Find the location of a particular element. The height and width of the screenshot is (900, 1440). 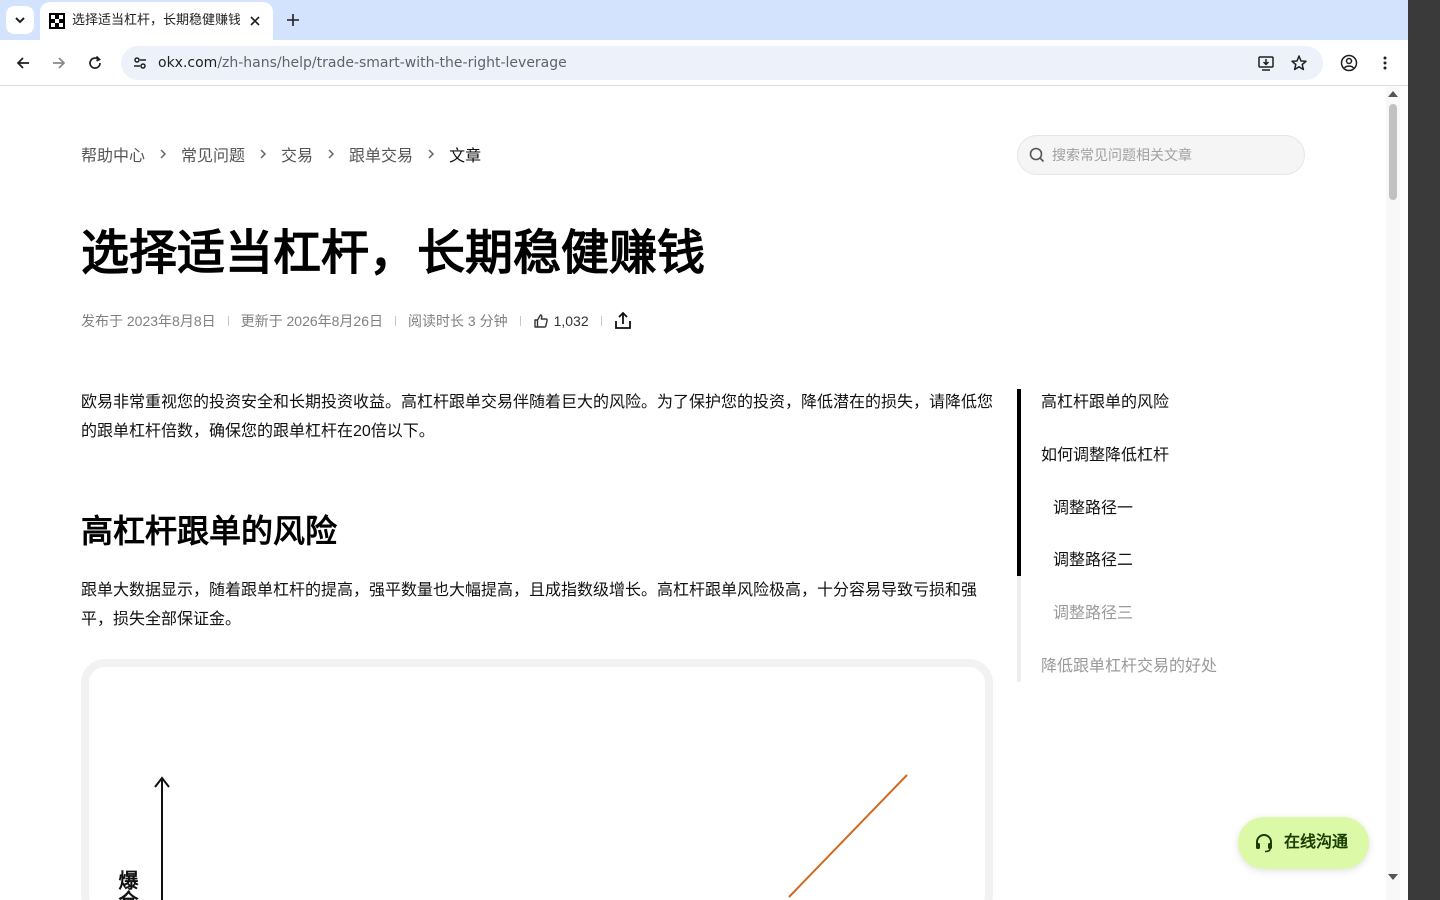

page-scrollbar is located at coordinates (1393, 493).